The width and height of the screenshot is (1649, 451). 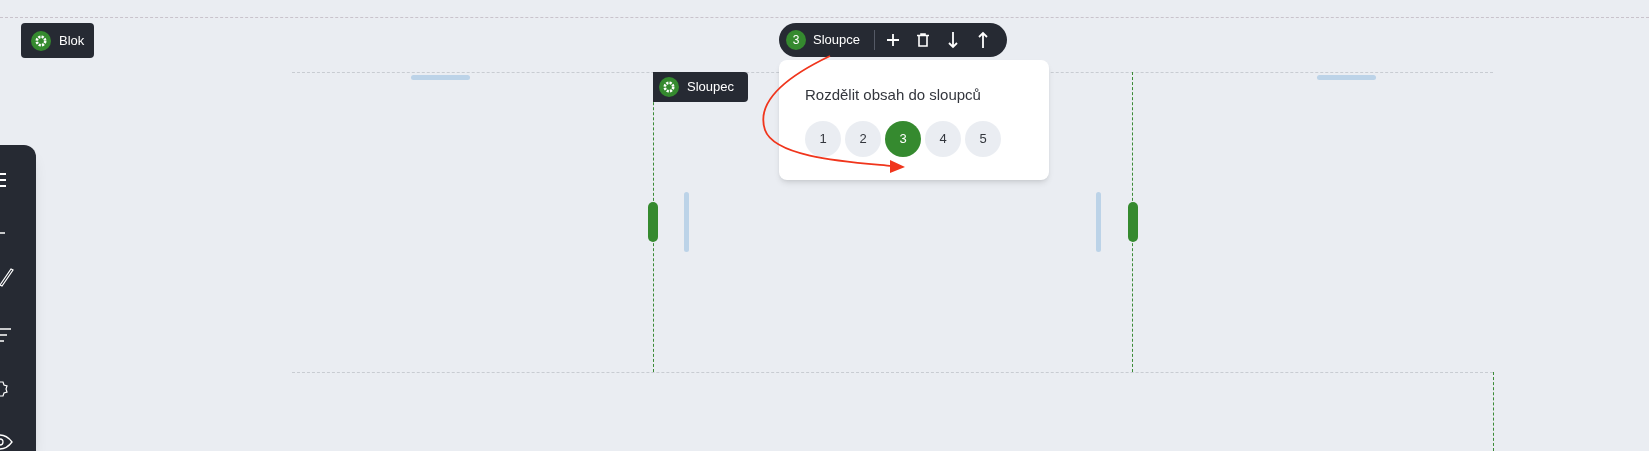 What do you see at coordinates (3, 180) in the screenshot?
I see `menu-icon` at bounding box center [3, 180].